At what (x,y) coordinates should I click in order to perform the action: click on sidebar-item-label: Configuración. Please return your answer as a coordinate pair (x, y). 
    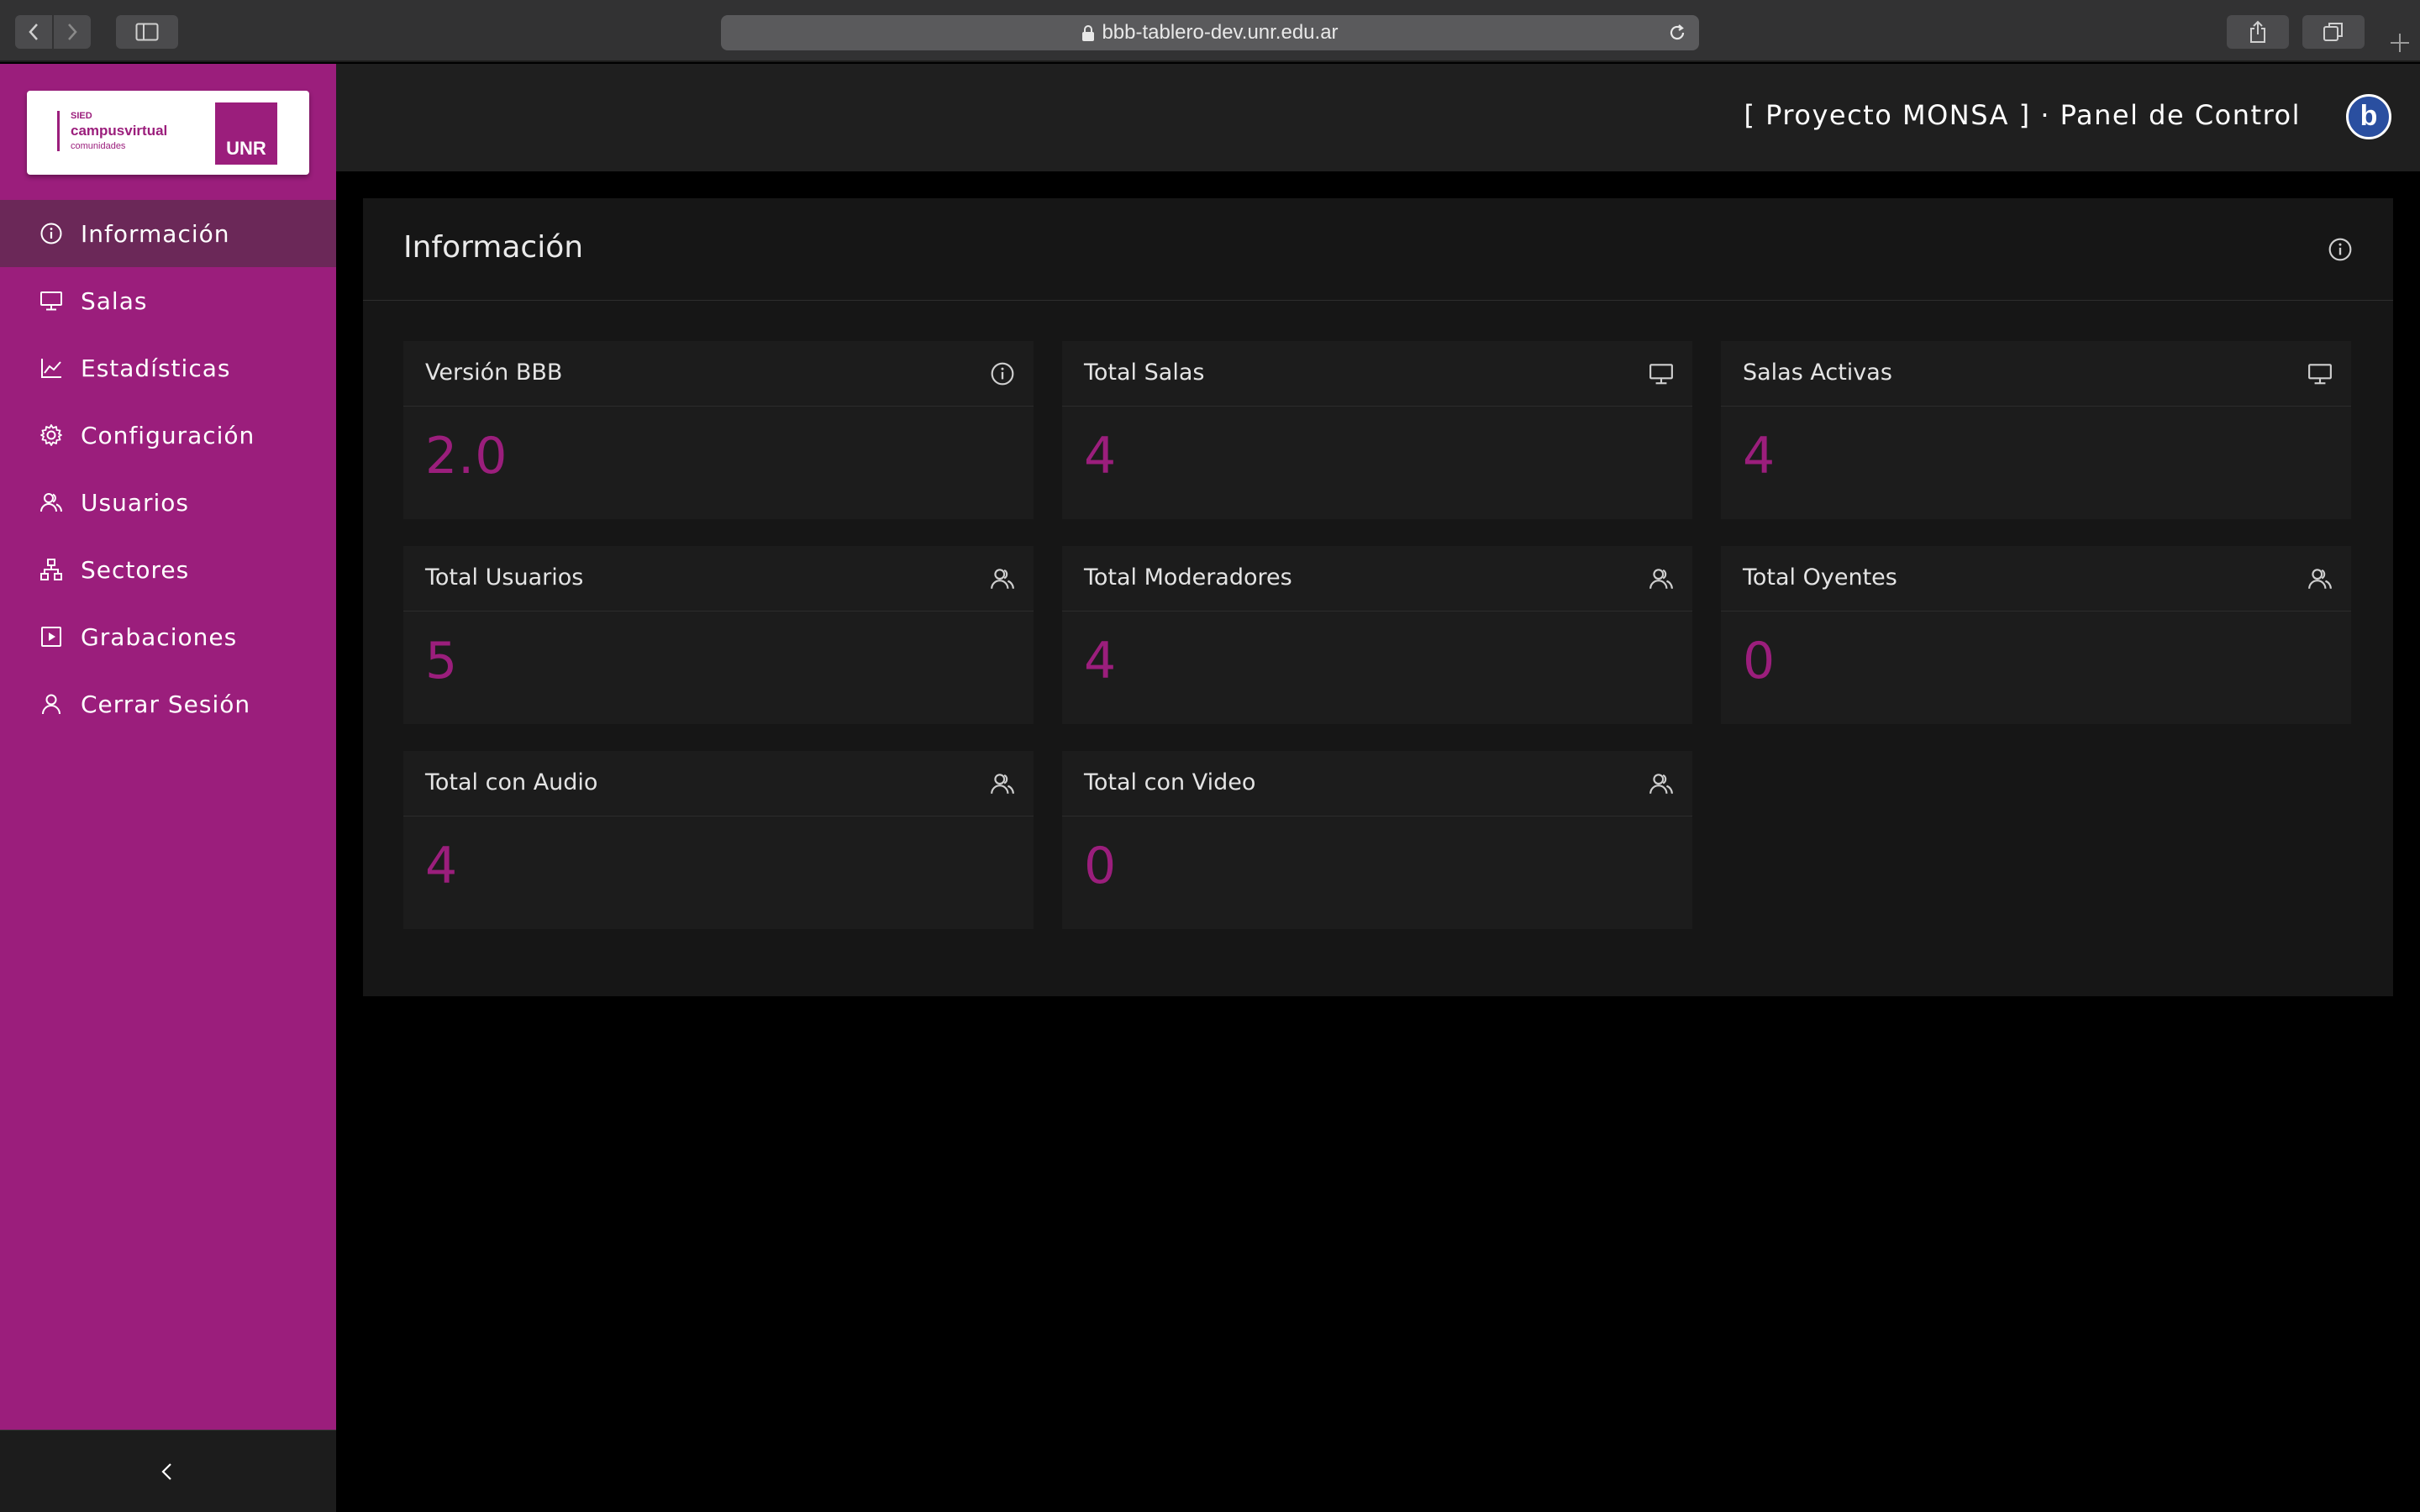
    Looking at the image, I should click on (168, 435).